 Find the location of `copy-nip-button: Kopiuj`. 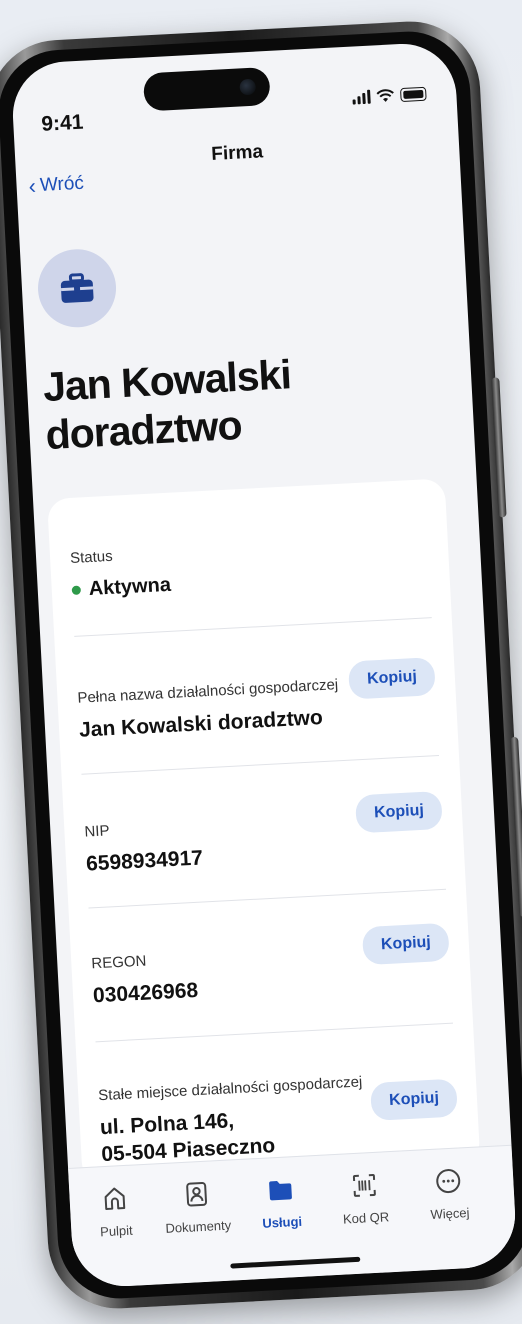

copy-nip-button: Kopiuj is located at coordinates (399, 812).